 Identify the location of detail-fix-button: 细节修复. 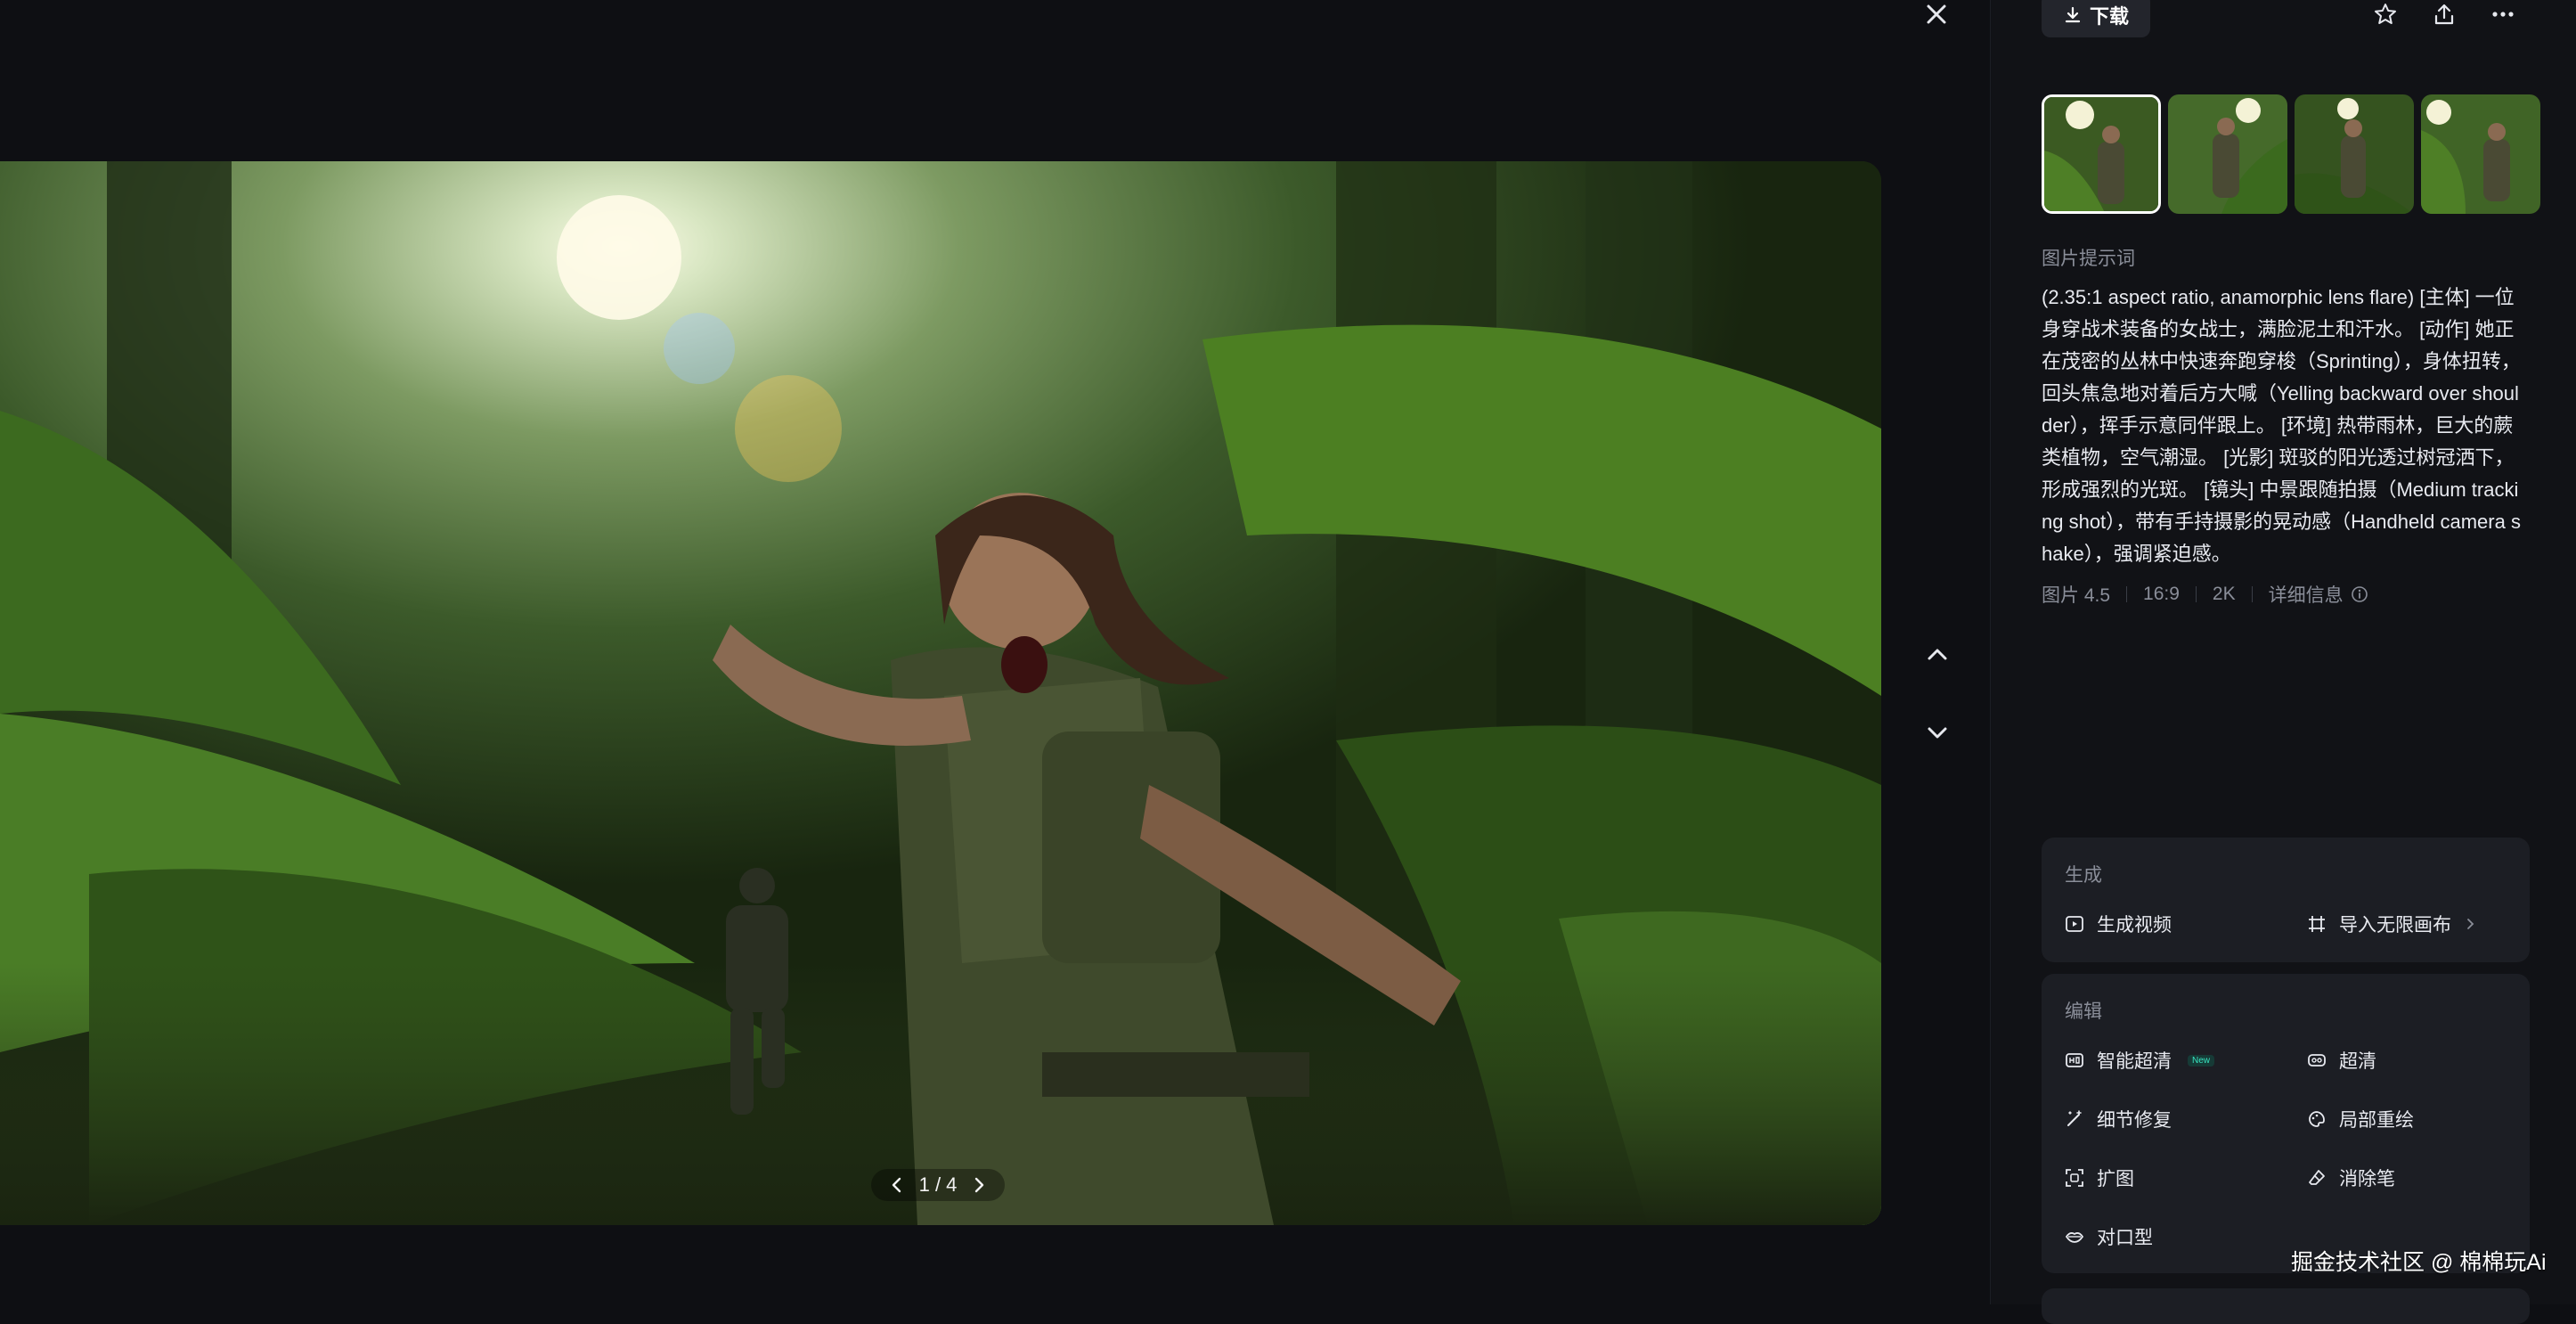
(2118, 1119).